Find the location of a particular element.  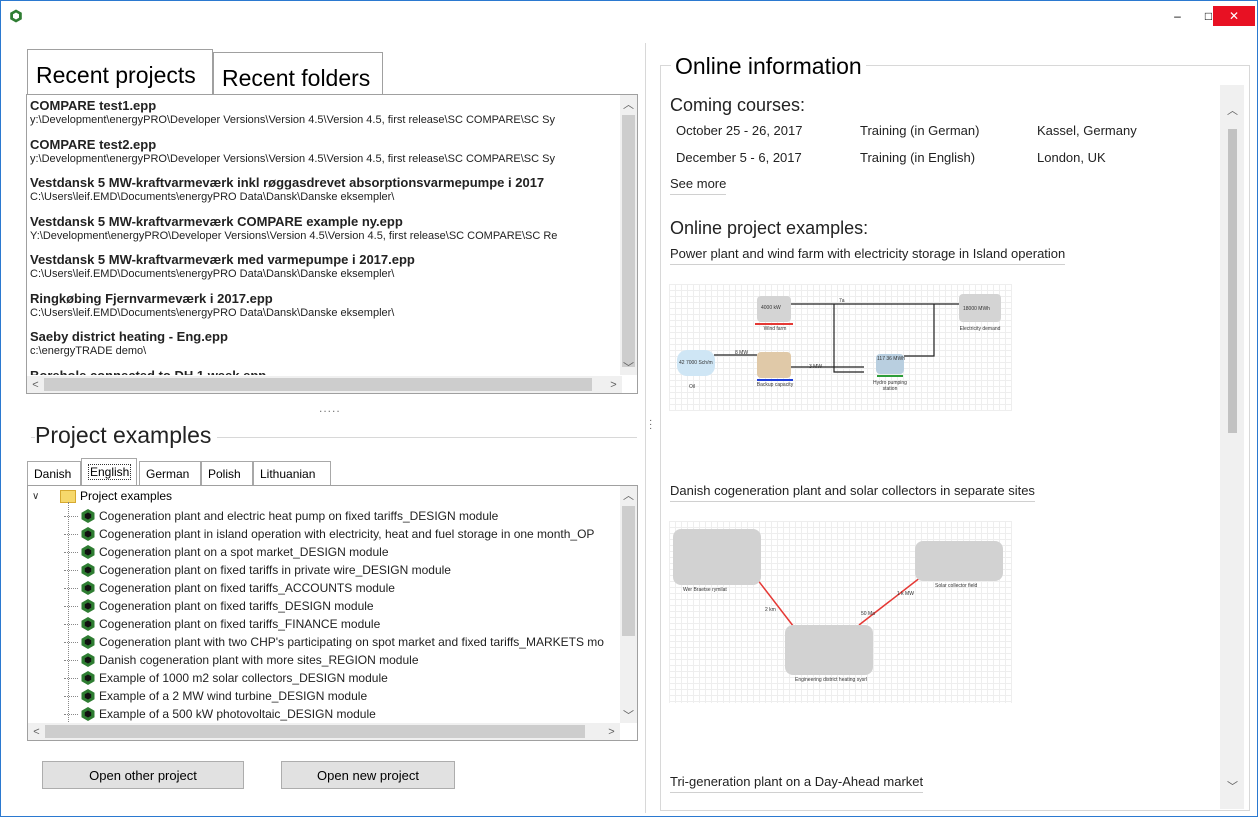

solar-site-node is located at coordinates (959, 561).